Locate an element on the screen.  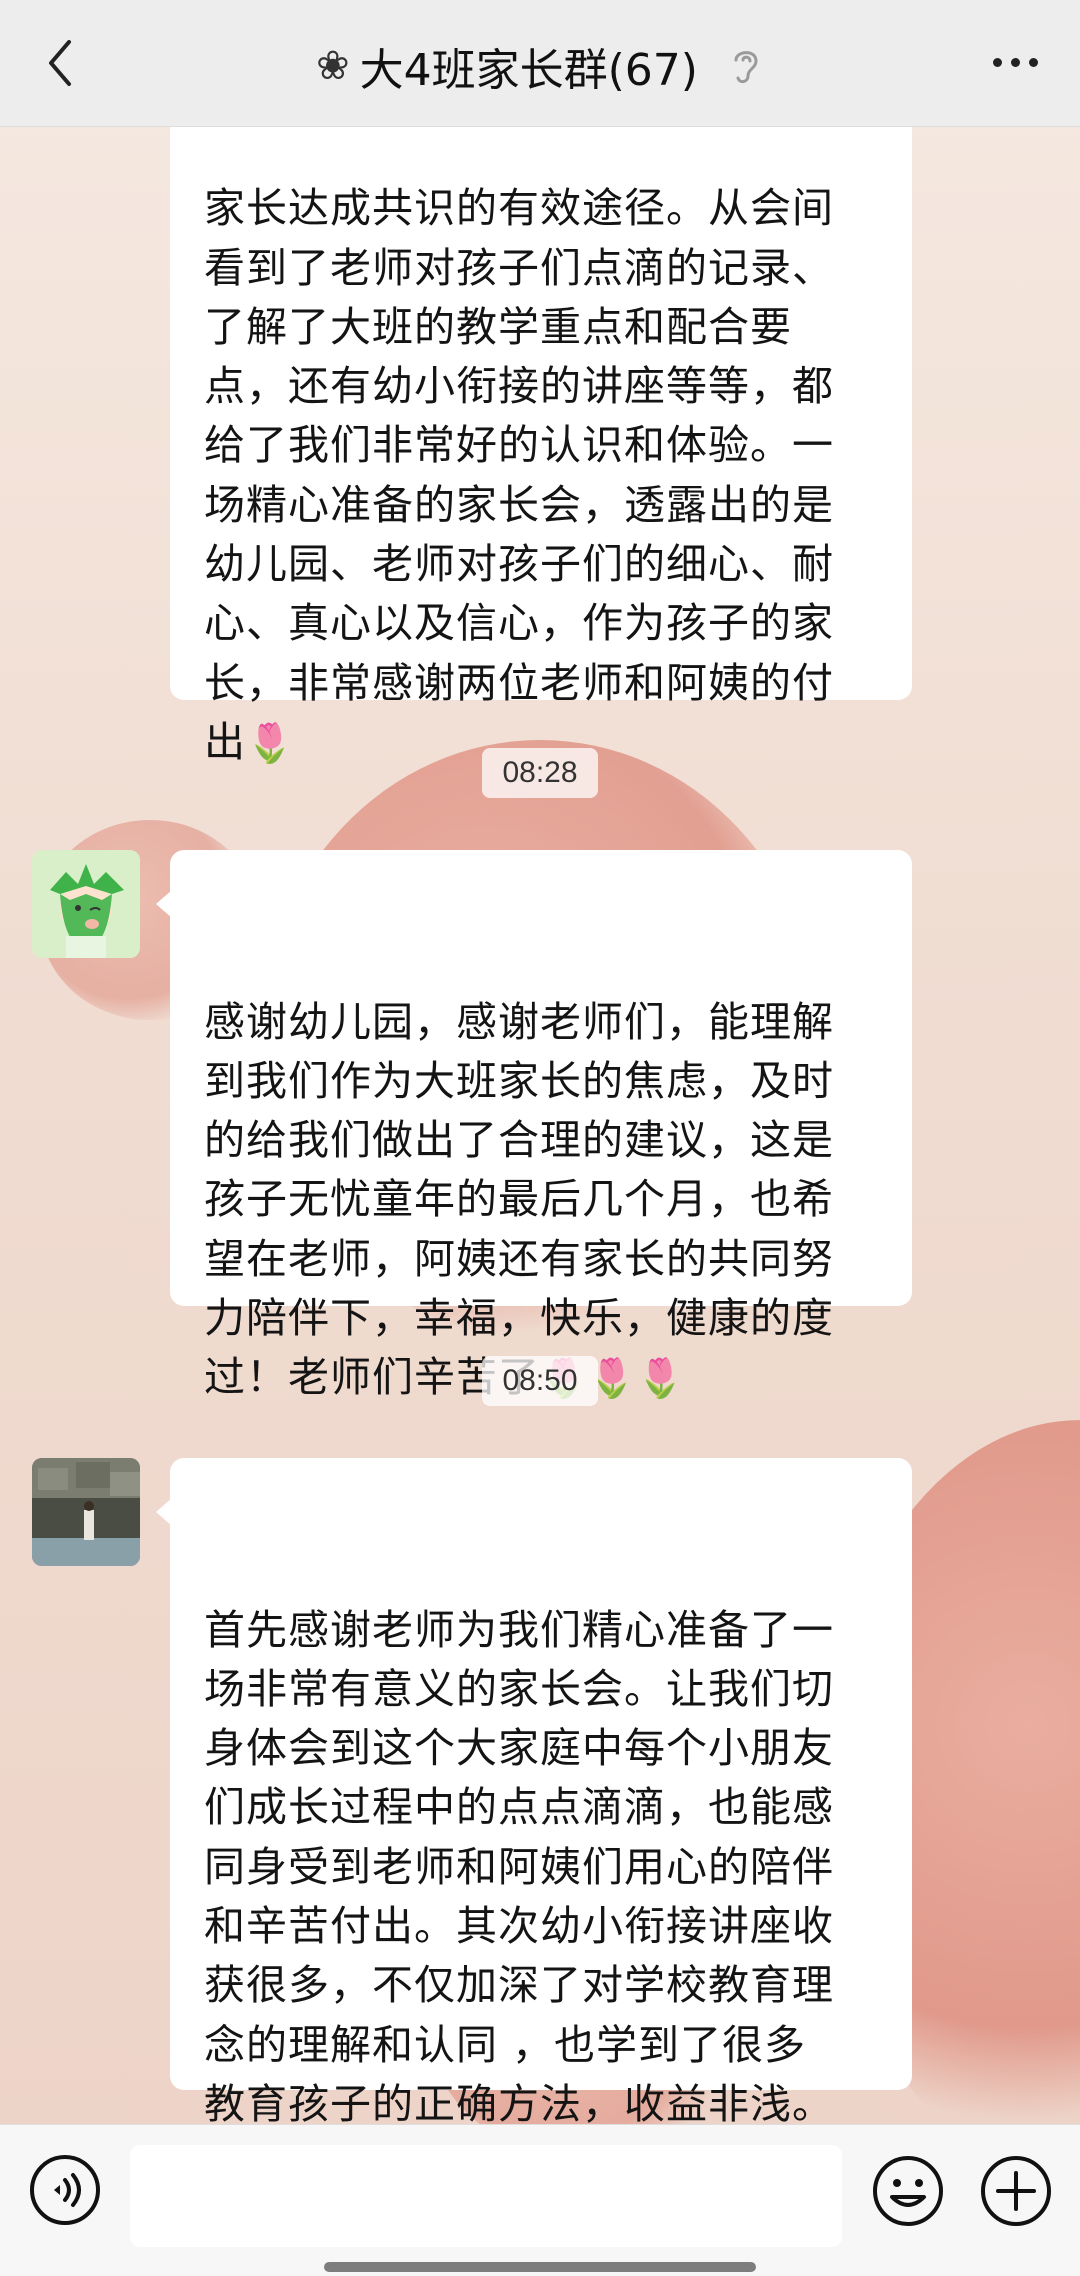
tulip-emoji: 🌷 is located at coordinates (270, 742).